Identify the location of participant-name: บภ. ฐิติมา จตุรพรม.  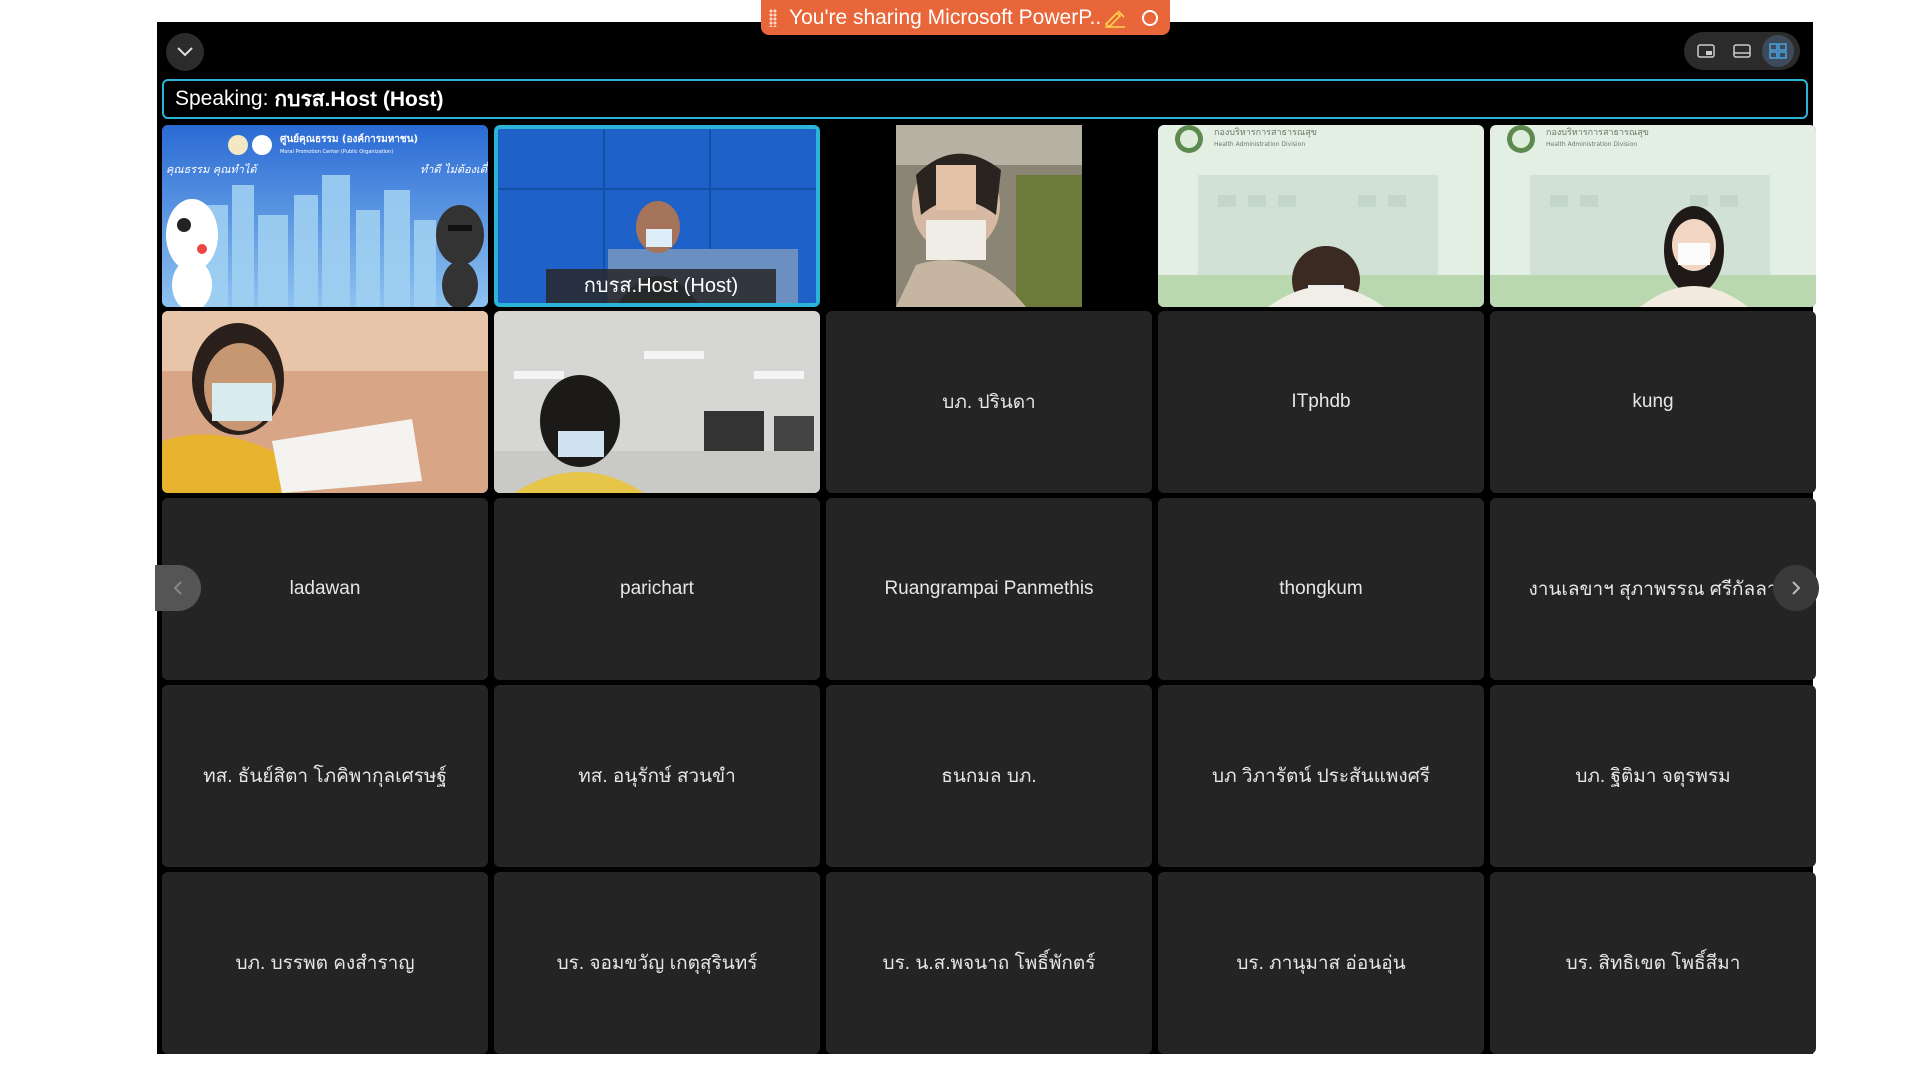
(1653, 776).